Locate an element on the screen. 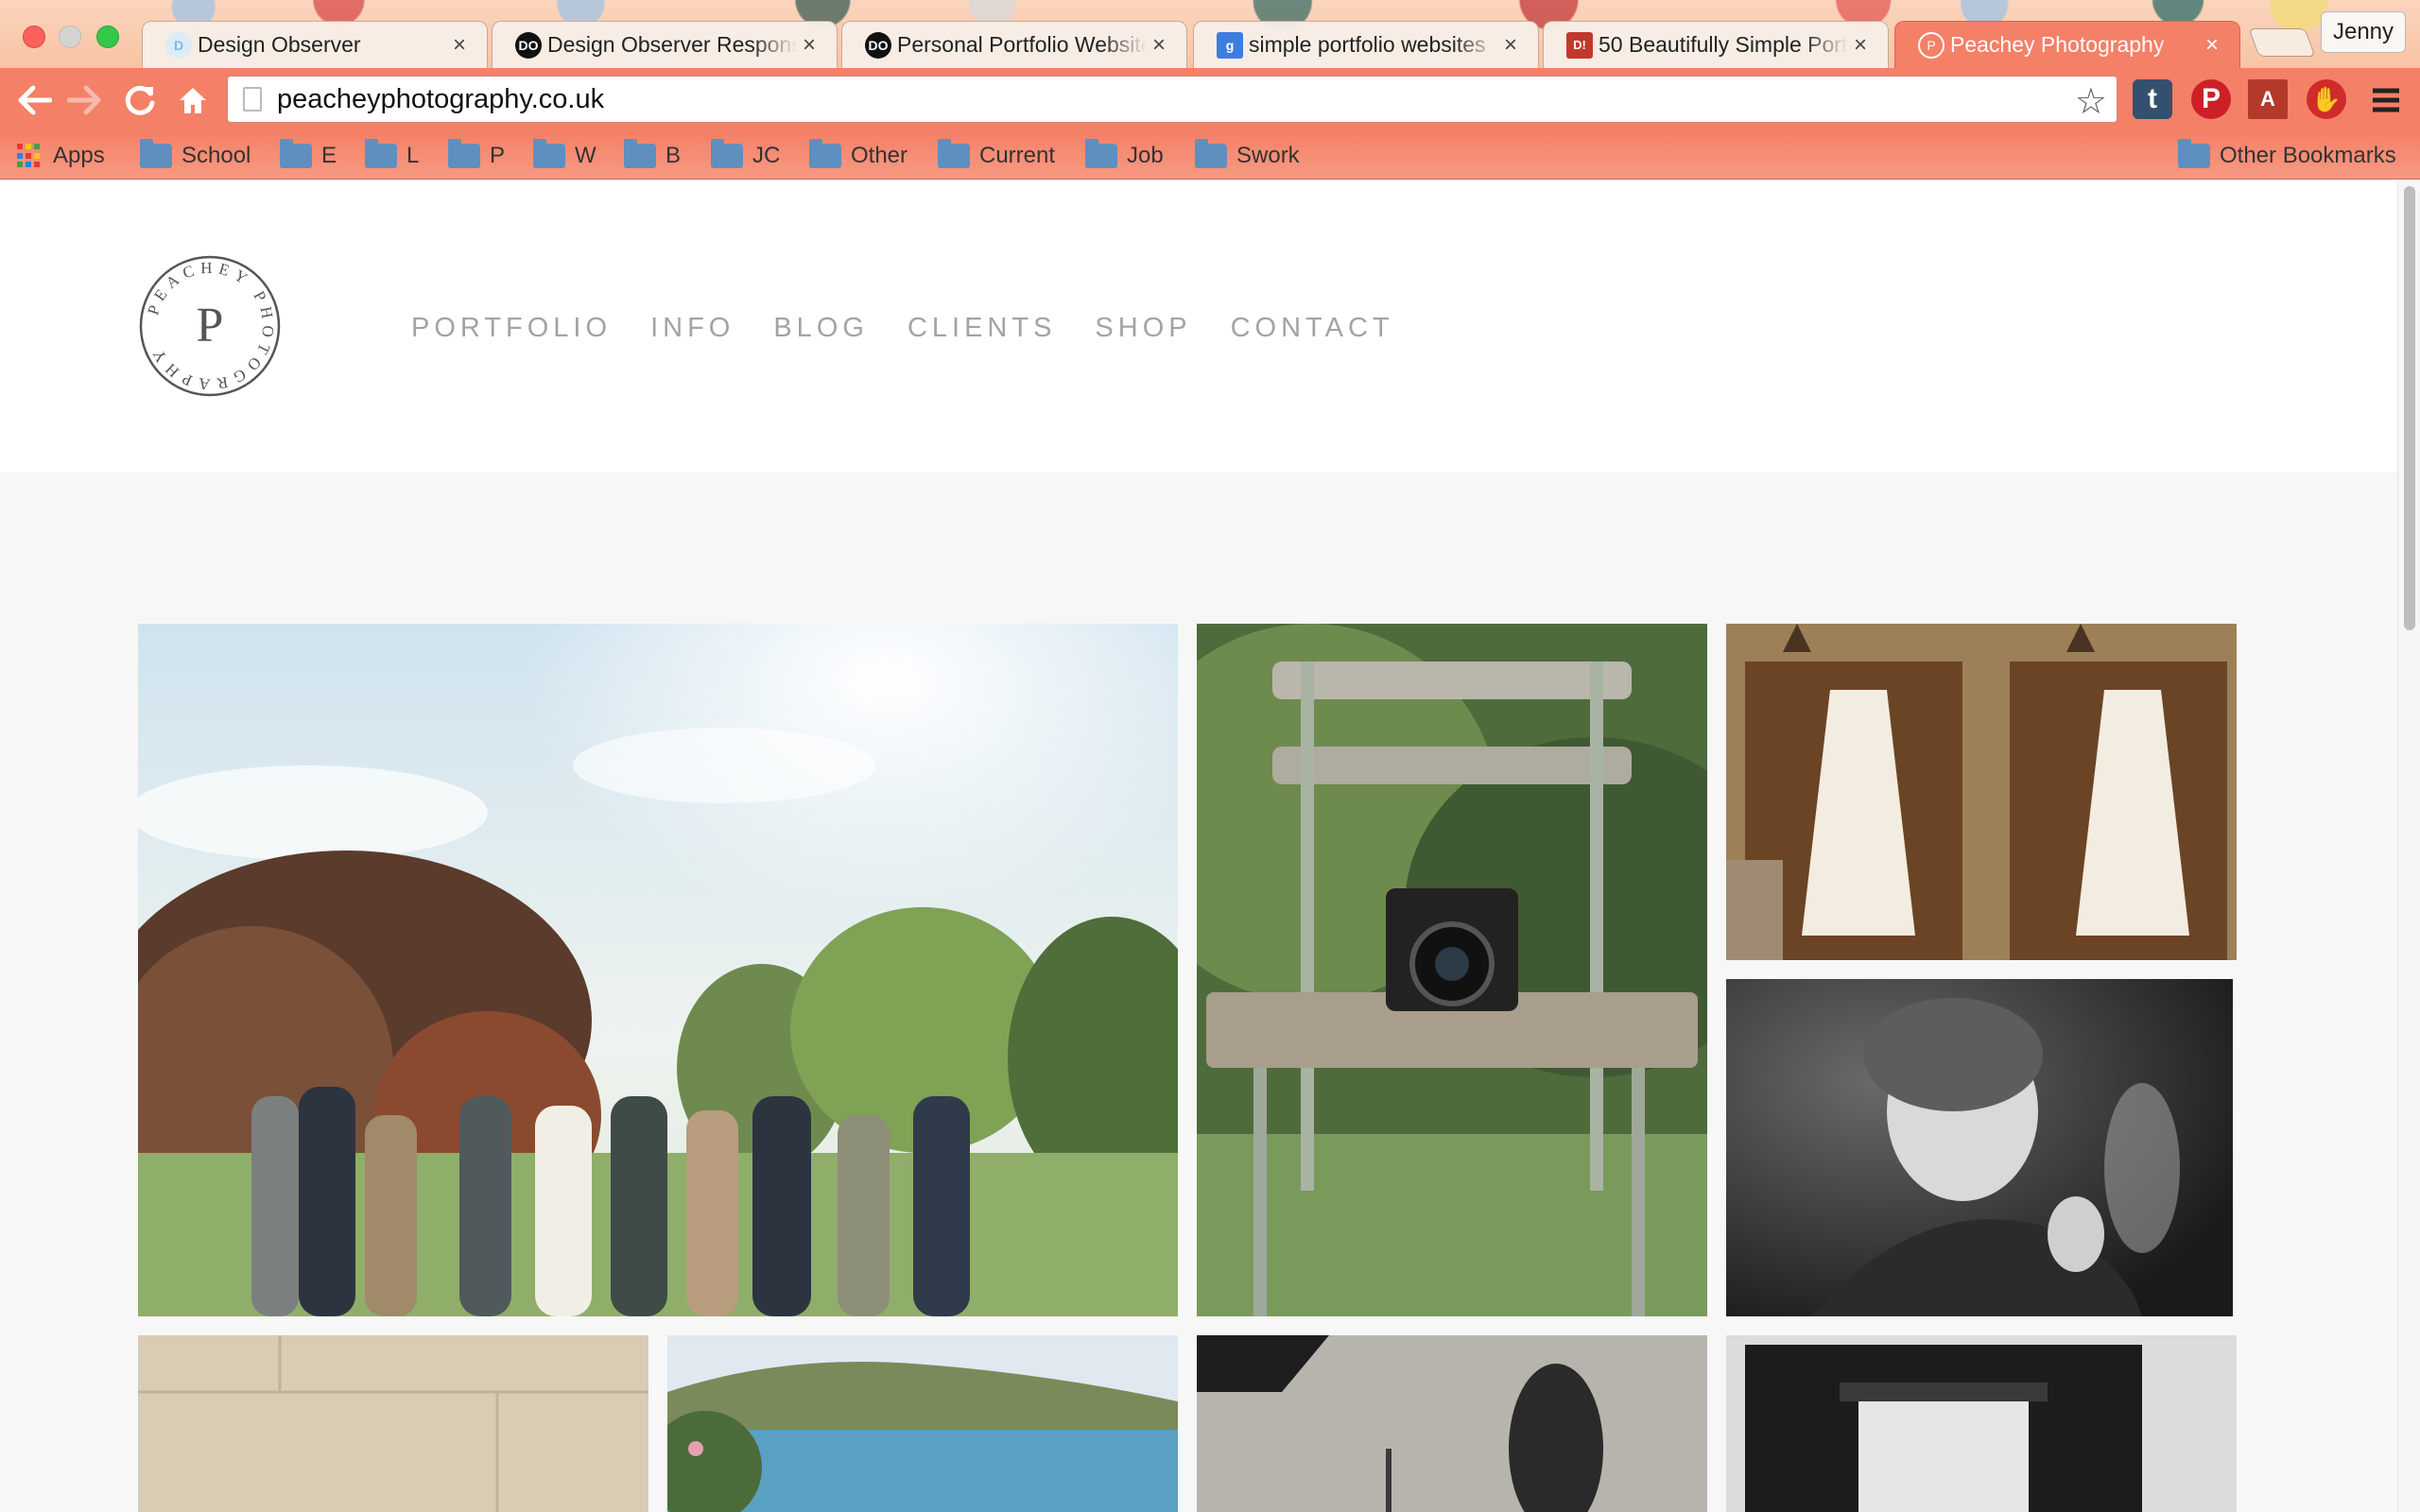 Image resolution: width=2420 pixels, height=1512 pixels. new-tab-button is located at coordinates (2282, 42).